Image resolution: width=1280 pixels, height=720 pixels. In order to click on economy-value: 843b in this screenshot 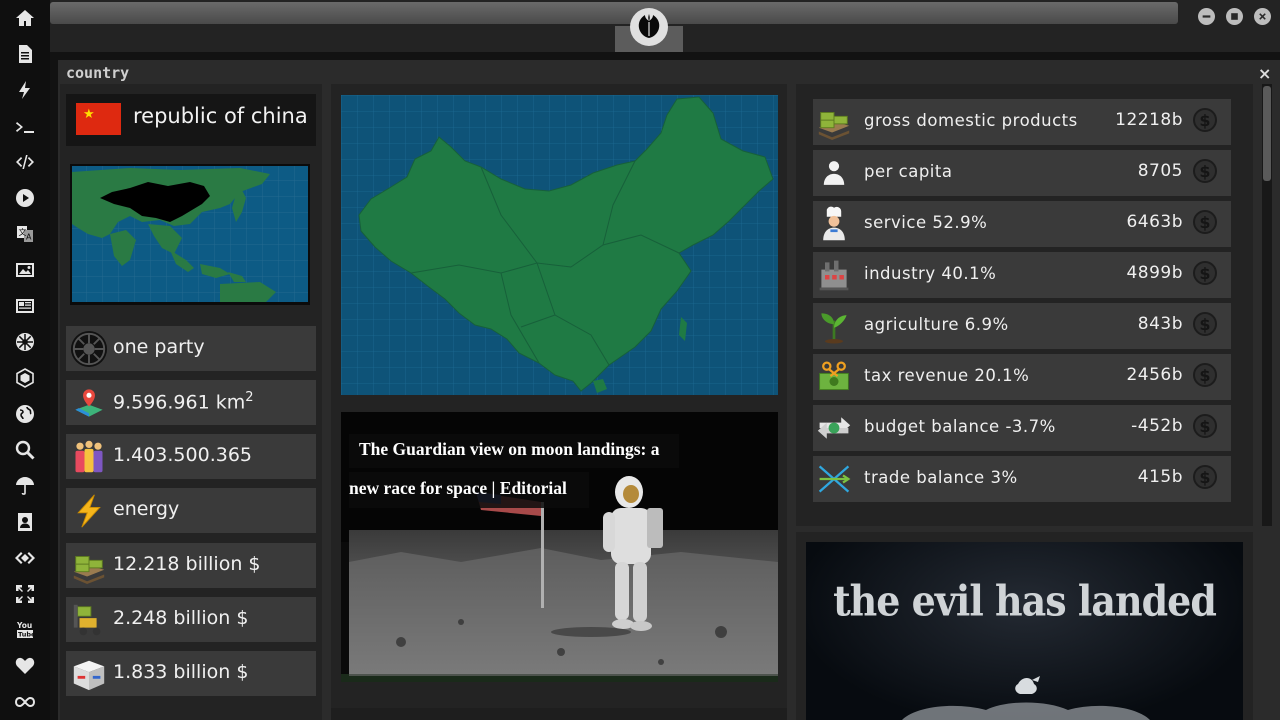, I will do `click(1160, 324)`.